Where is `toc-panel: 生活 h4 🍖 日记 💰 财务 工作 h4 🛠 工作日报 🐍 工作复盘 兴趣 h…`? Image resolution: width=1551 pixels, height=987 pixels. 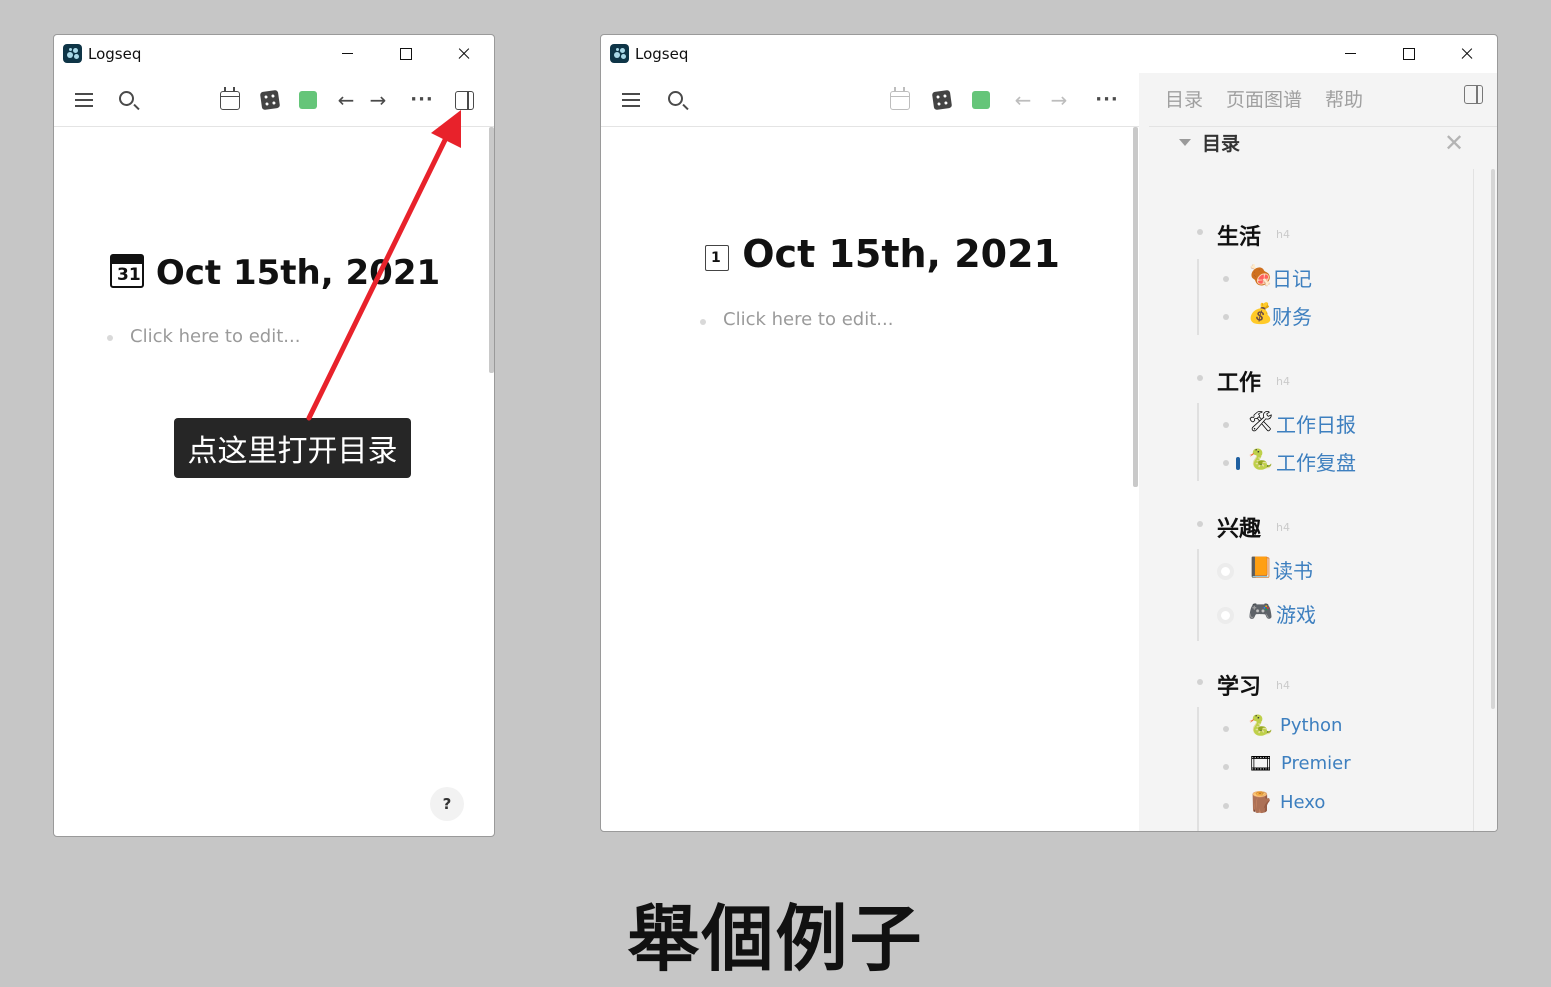
toc-panel: 生活 h4 🍖 日记 💰 财务 工作 h4 🛠 工作日报 🐍 工作复盘 兴趣 h… is located at coordinates (1319, 500).